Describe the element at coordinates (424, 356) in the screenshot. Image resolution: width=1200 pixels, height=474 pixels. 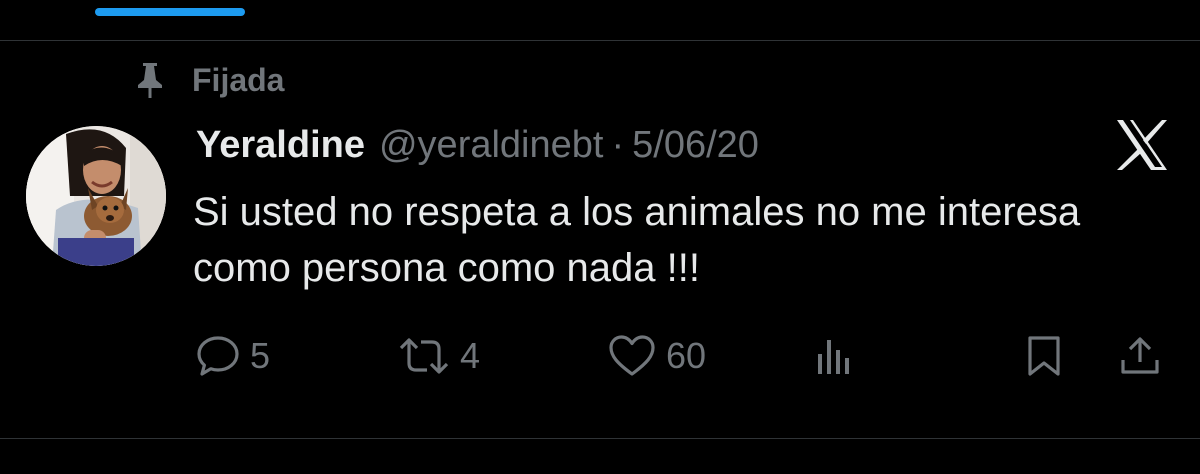
I see `retweet-icon` at that location.